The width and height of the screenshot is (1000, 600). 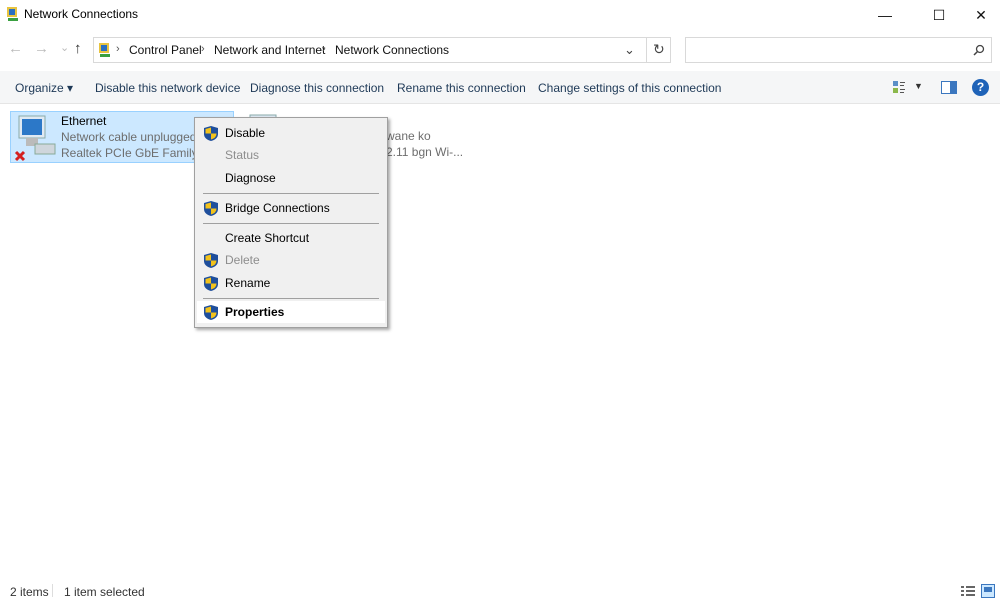 I want to click on large-icons-view-icon, so click(x=988, y=591).